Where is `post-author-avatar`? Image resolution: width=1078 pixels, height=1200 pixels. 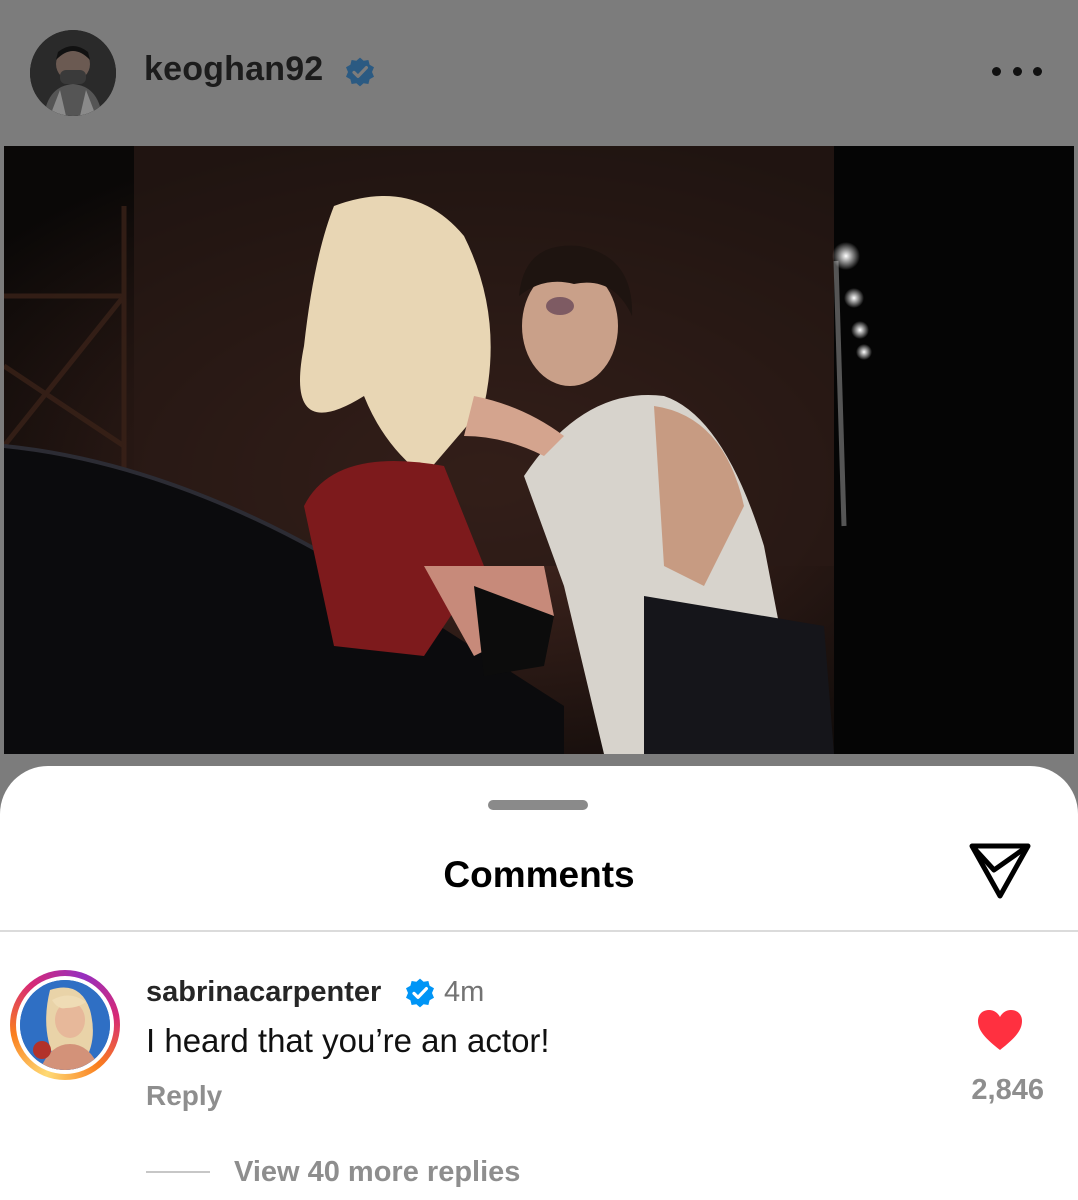 post-author-avatar is located at coordinates (73, 73).